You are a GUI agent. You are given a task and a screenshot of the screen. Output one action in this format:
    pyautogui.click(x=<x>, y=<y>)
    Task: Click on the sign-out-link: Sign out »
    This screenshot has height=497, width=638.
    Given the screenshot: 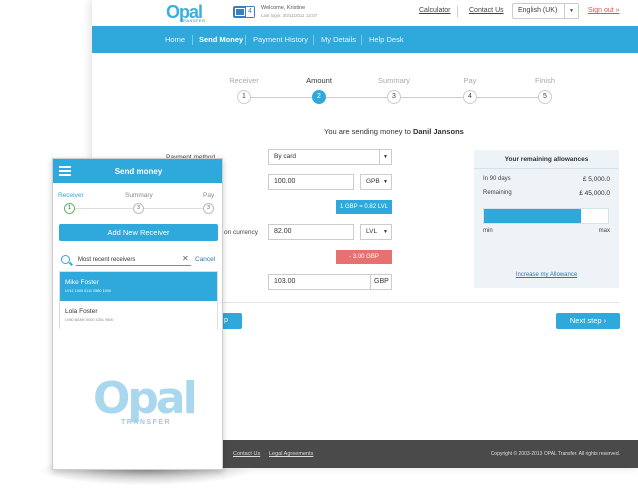 What is the action you would take?
    pyautogui.click(x=604, y=10)
    